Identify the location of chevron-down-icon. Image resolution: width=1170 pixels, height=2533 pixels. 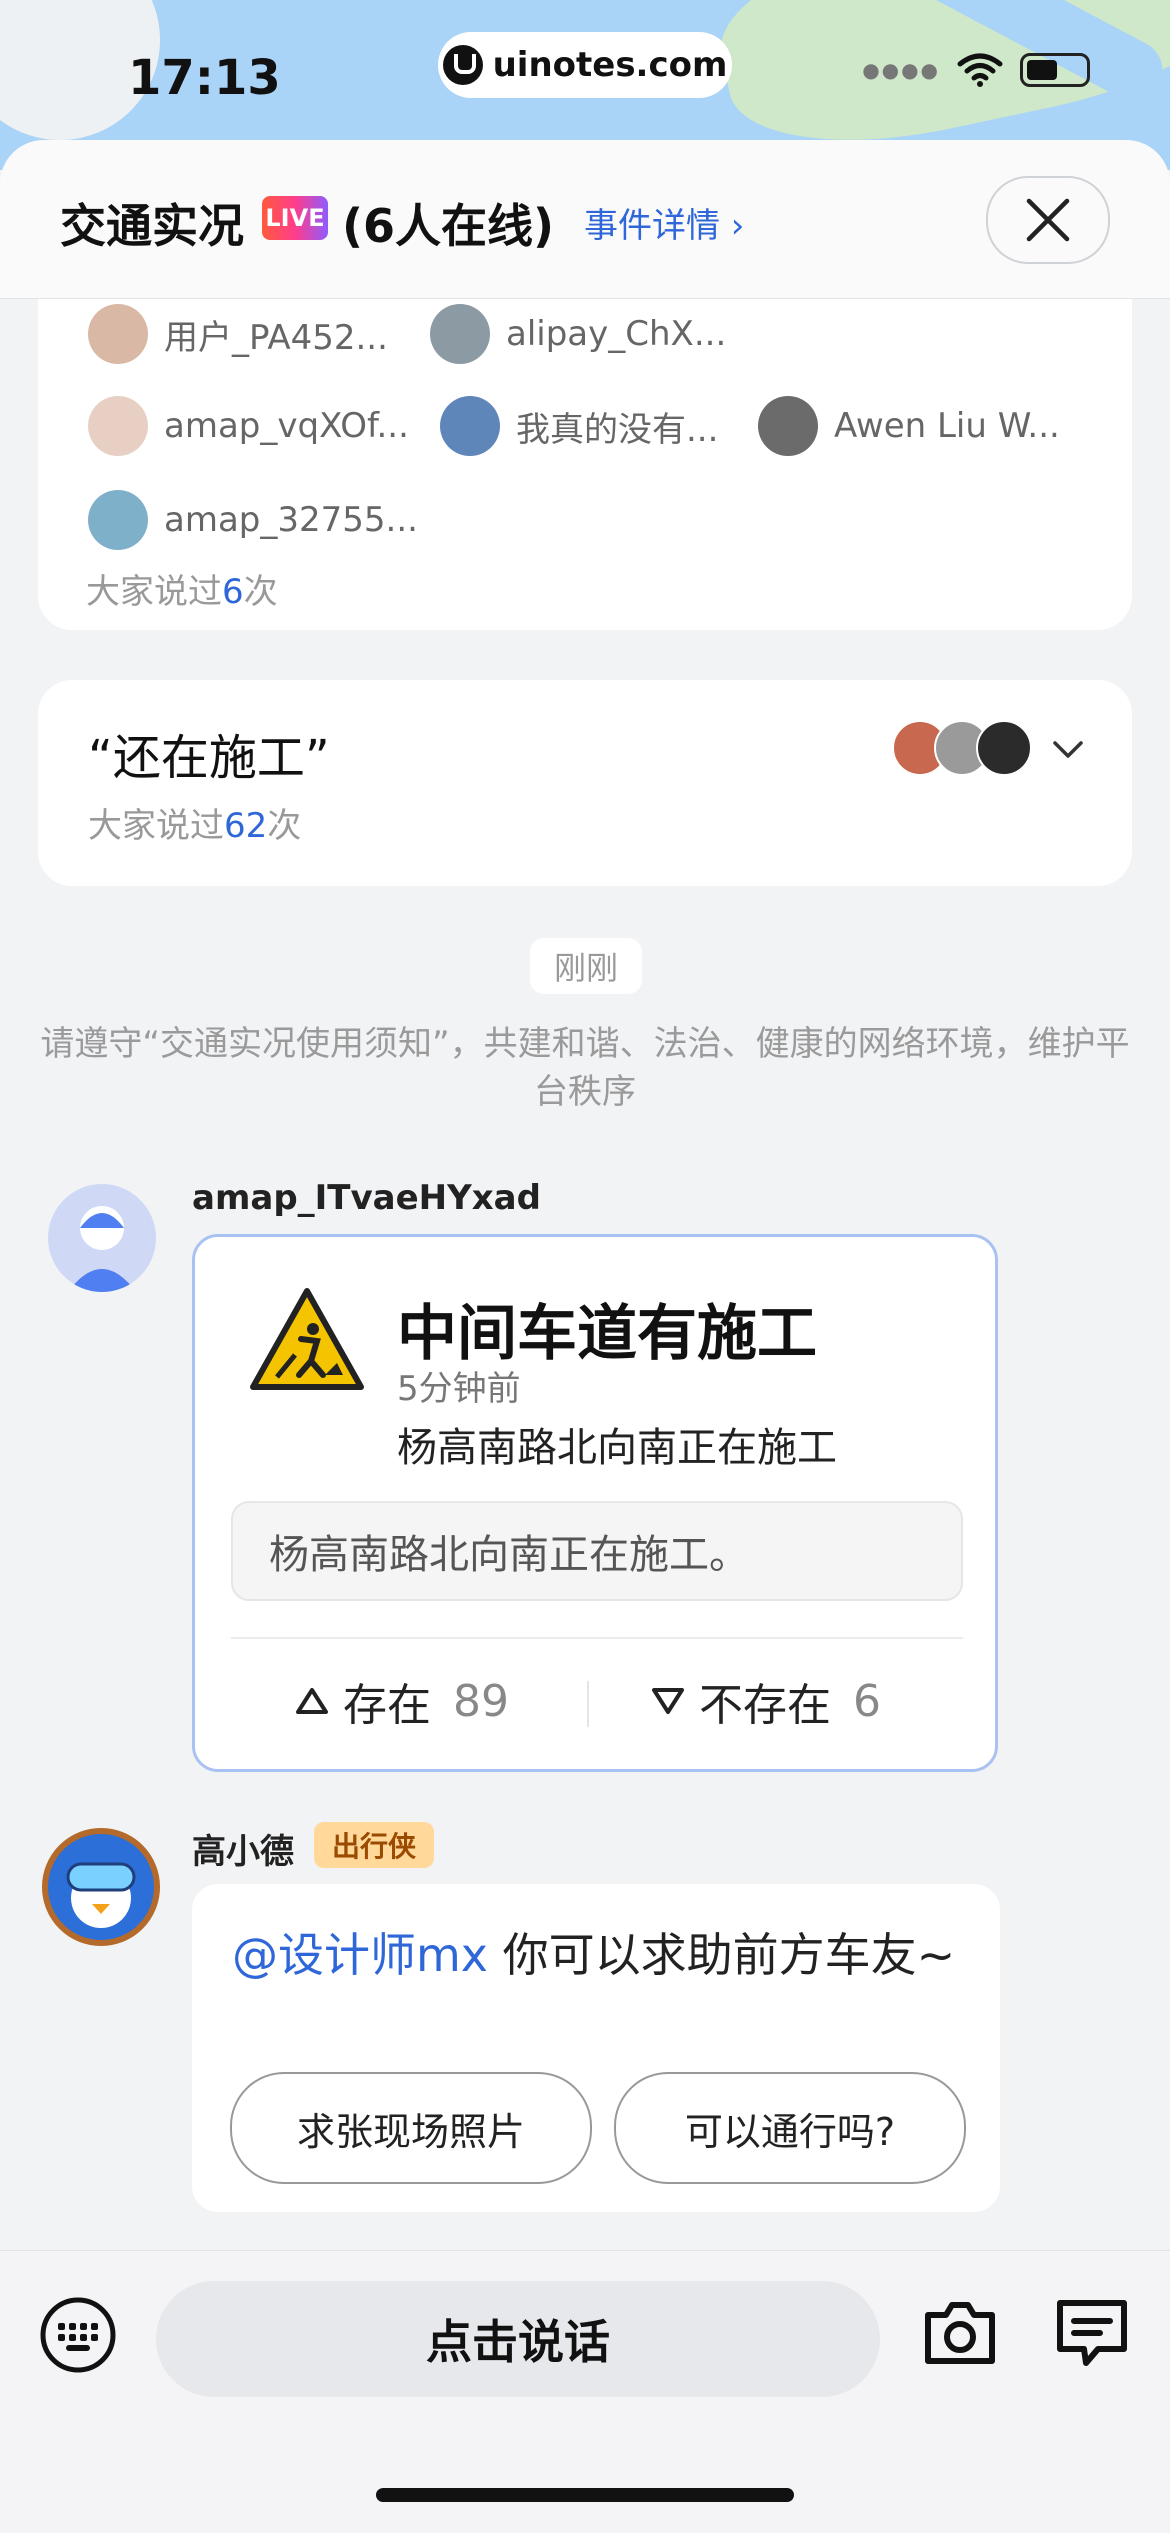
(1068, 750).